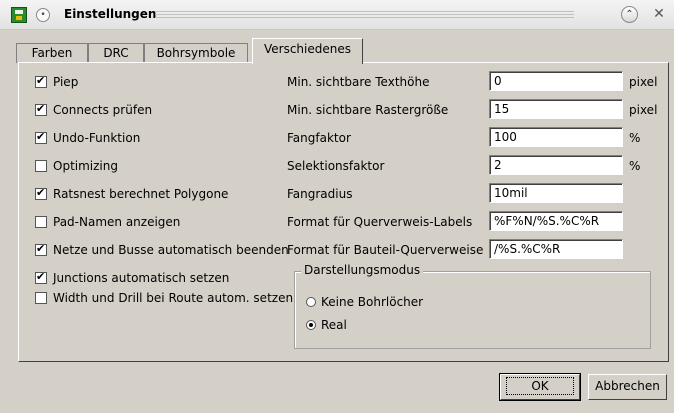  Describe the element at coordinates (362, 270) in the screenshot. I see `display-mode-title: Darstellungsmodus` at that location.